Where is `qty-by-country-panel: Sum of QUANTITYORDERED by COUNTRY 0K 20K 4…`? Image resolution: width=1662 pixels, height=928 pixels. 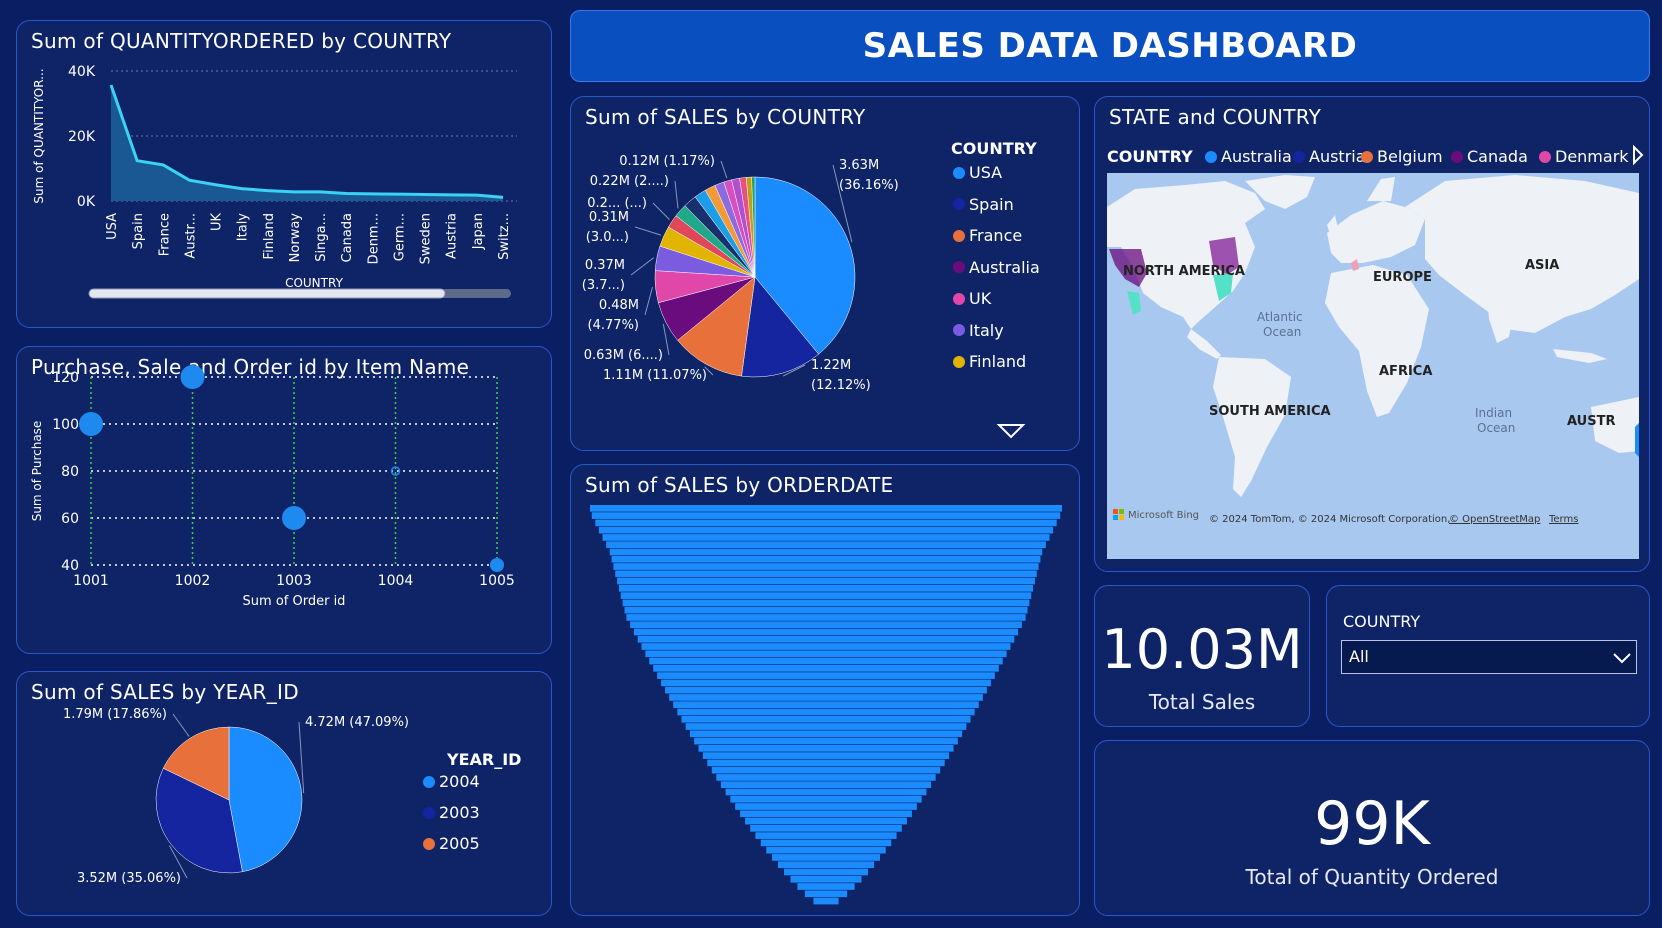 qty-by-country-panel: Sum of QUANTITYORDERED by COUNTRY 0K 20K 4… is located at coordinates (284, 174).